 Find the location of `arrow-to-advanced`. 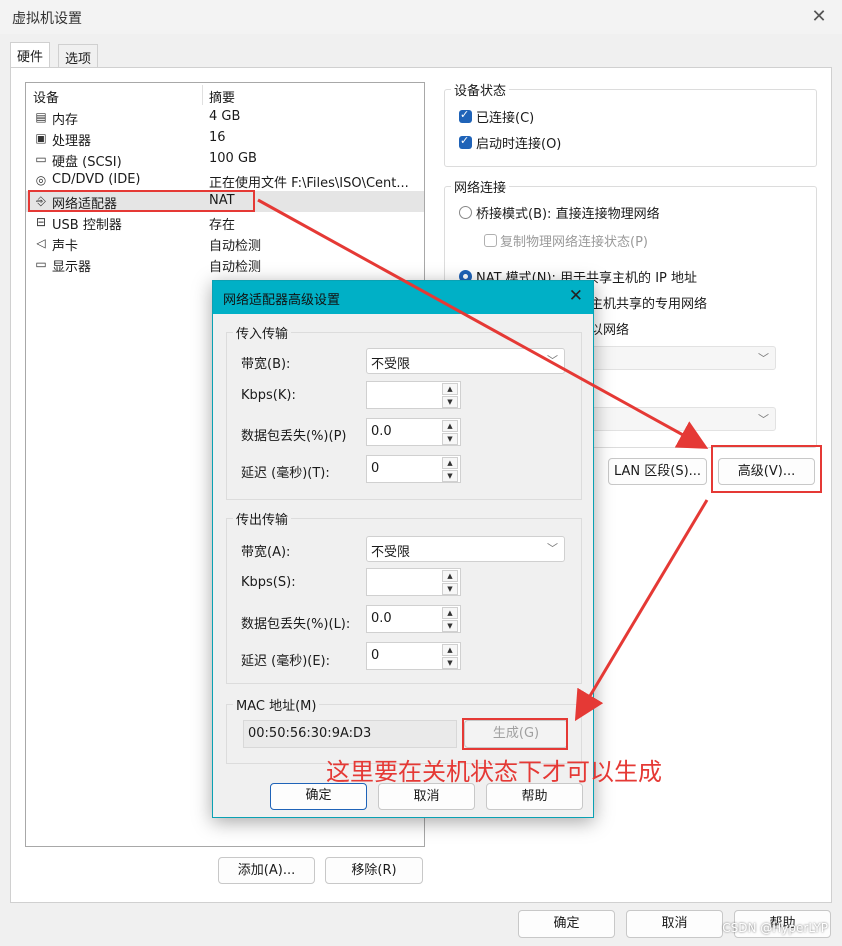

arrow-to-advanced is located at coordinates (483, 323).